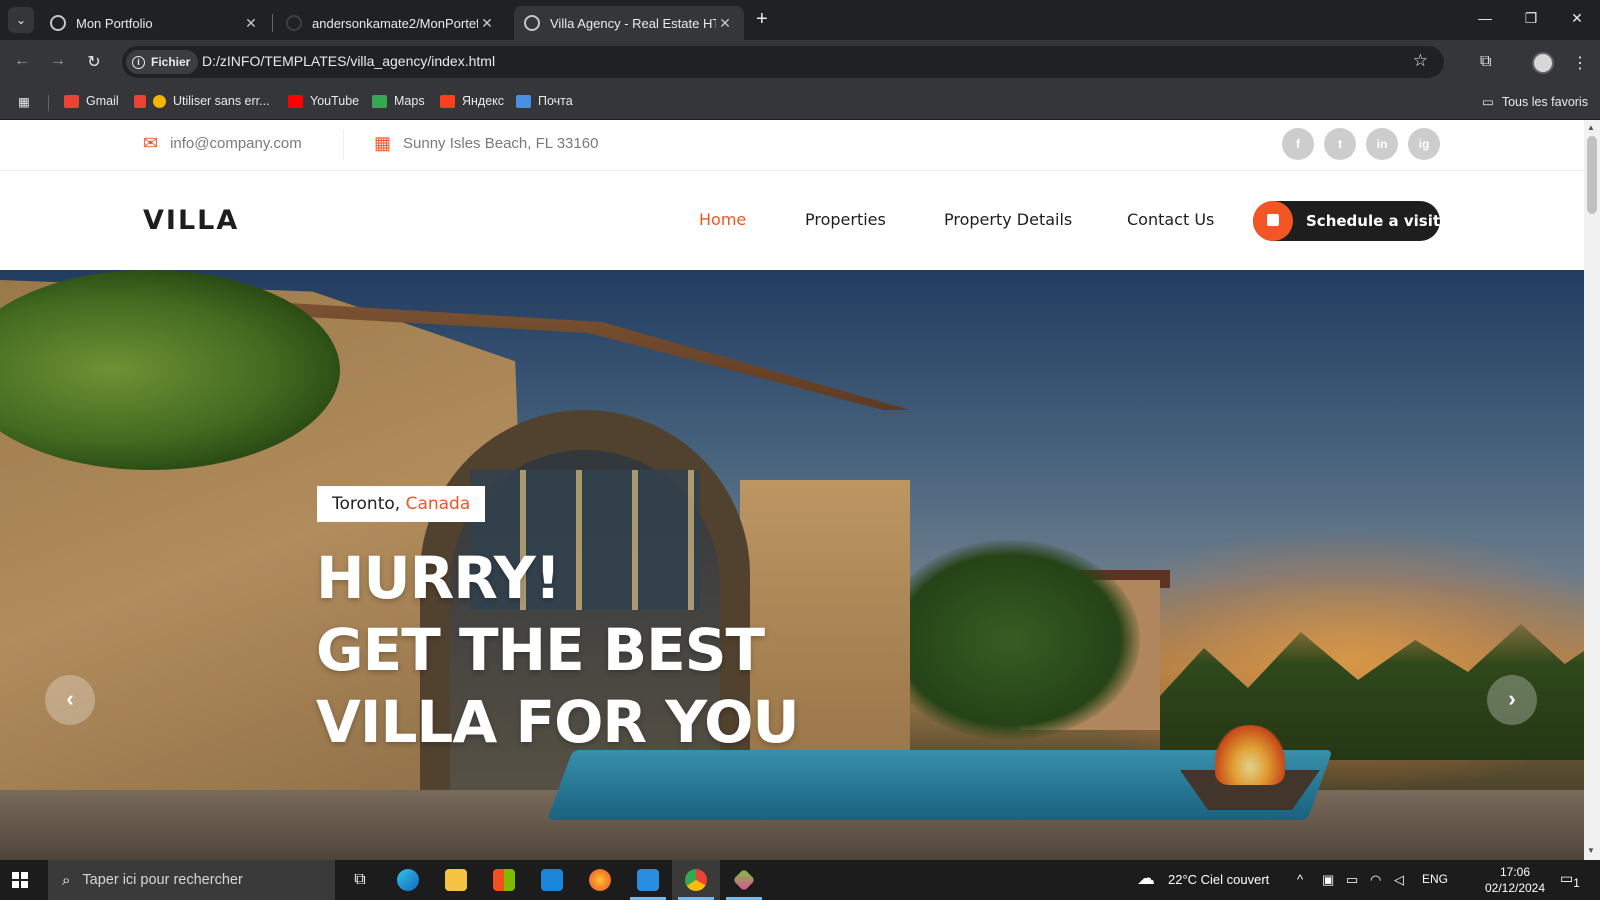 This screenshot has width=1600, height=900. Describe the element at coordinates (66, 880) in the screenshot. I see `search-icon: ⌕` at that location.